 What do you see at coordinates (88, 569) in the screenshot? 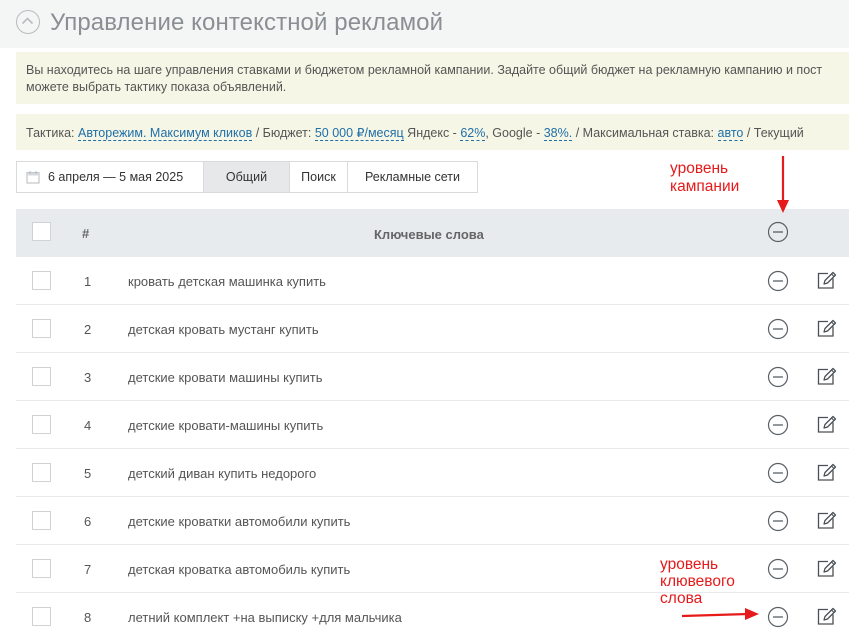
I see `row-number: 7` at bounding box center [88, 569].